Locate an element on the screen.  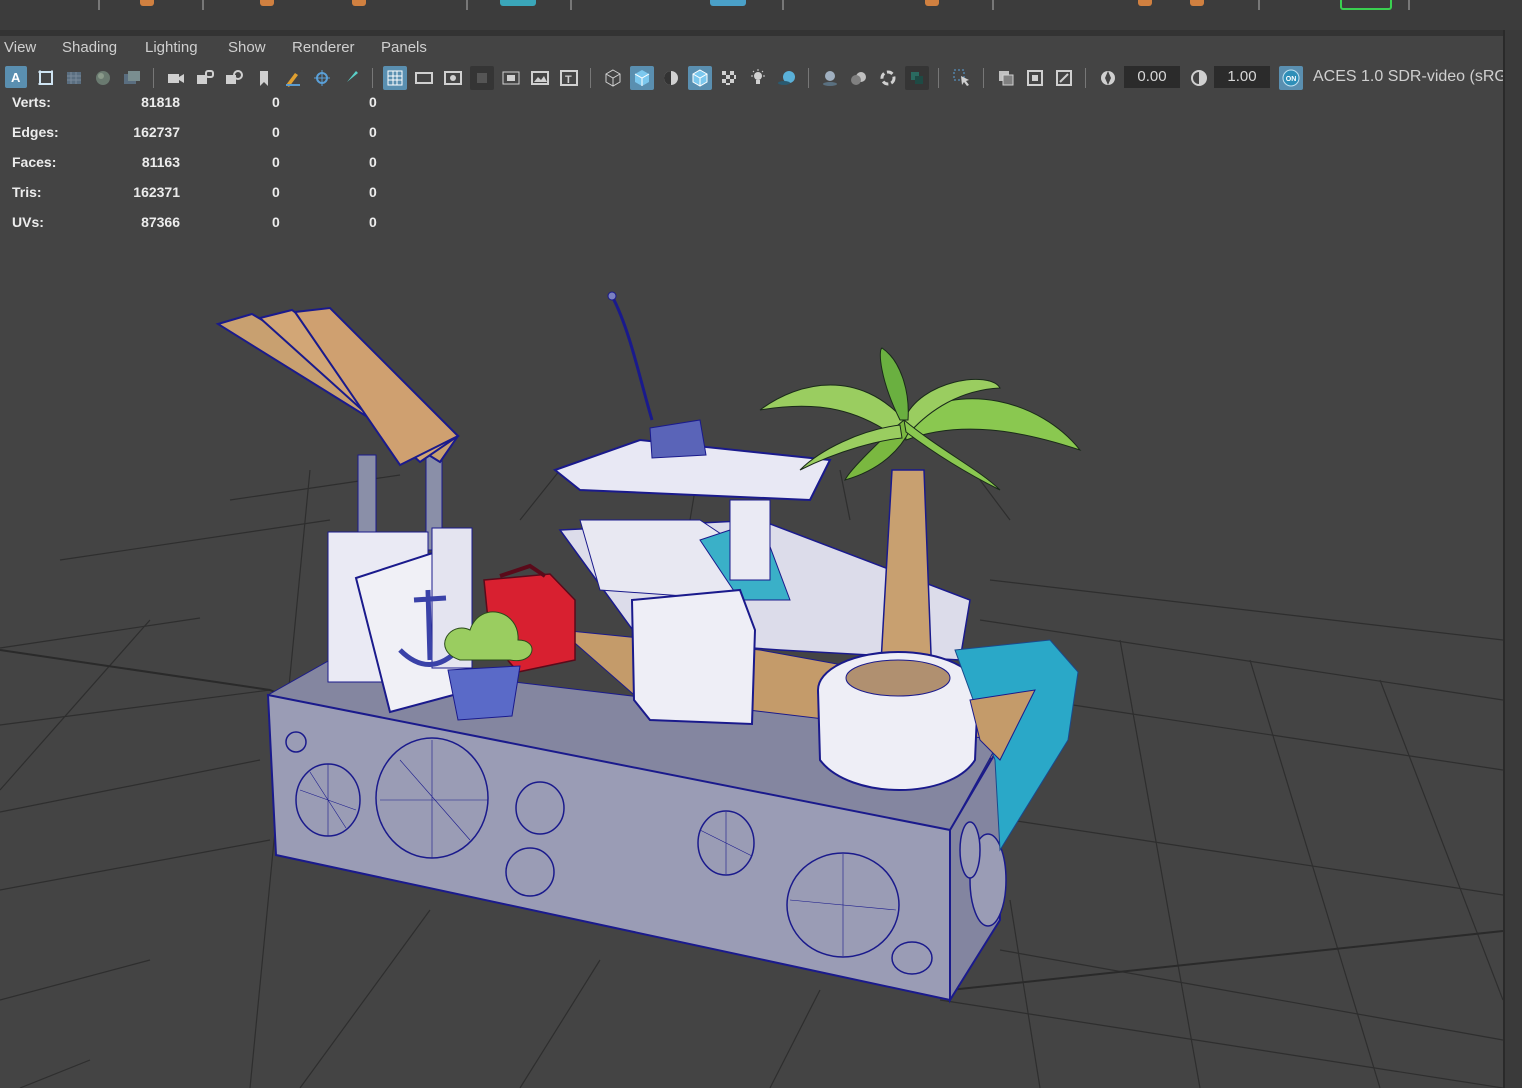
menu-panels: Panels is located at coordinates (404, 47).